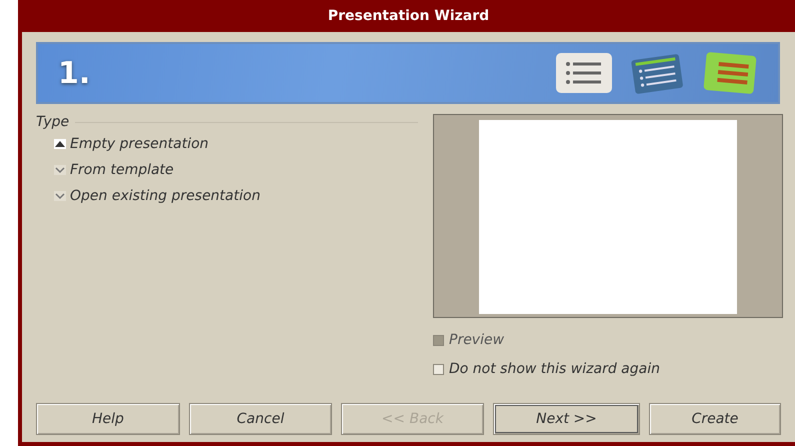 This screenshot has height=446, width=795. What do you see at coordinates (53, 122) in the screenshot?
I see `group-label: Type` at bounding box center [53, 122].